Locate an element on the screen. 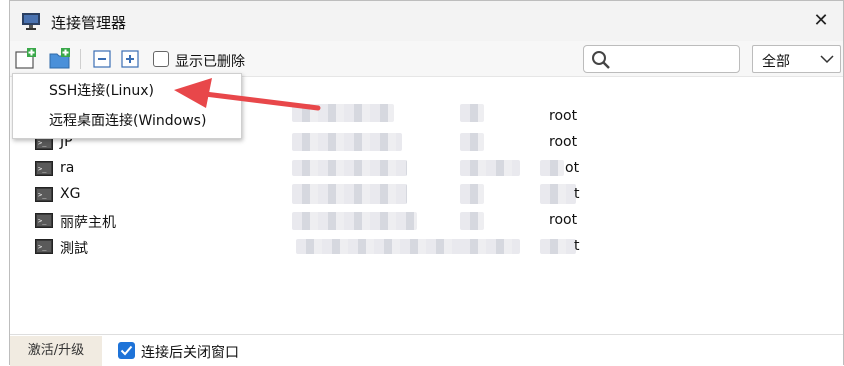 The image size is (844, 366). connection-name: XG is located at coordinates (70, 194).